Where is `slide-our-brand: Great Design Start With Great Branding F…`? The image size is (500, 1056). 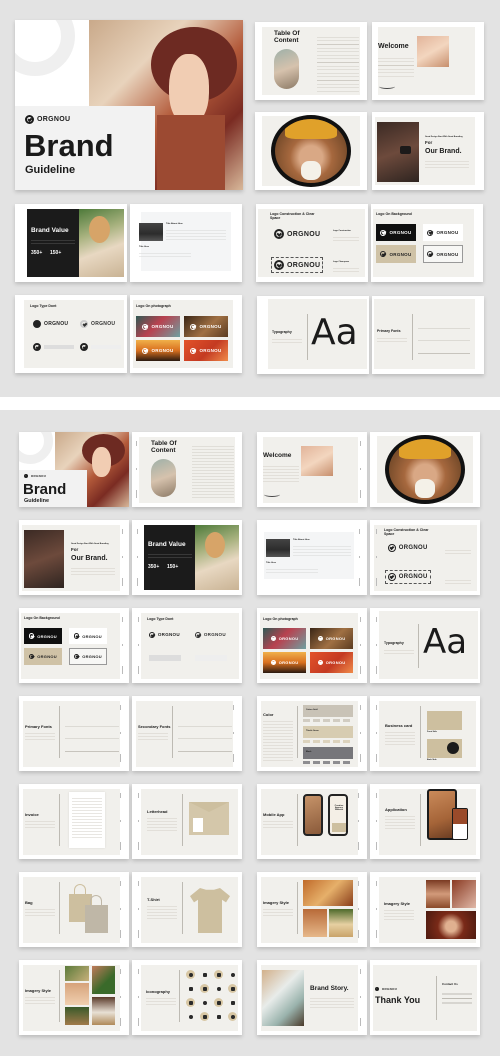 slide-our-brand: Great Design Start With Great Branding F… is located at coordinates (428, 151).